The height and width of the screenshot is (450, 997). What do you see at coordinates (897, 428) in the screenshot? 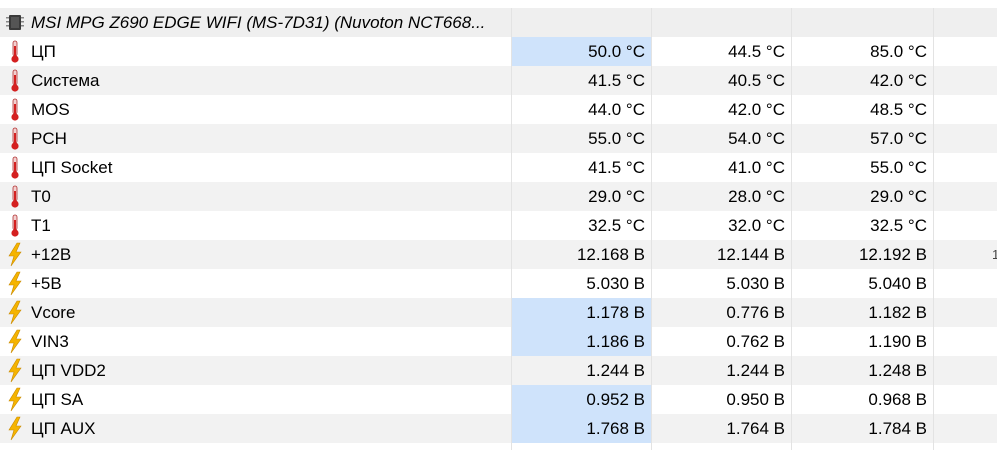
I see `sensor-max-value: 1.784 В` at bounding box center [897, 428].